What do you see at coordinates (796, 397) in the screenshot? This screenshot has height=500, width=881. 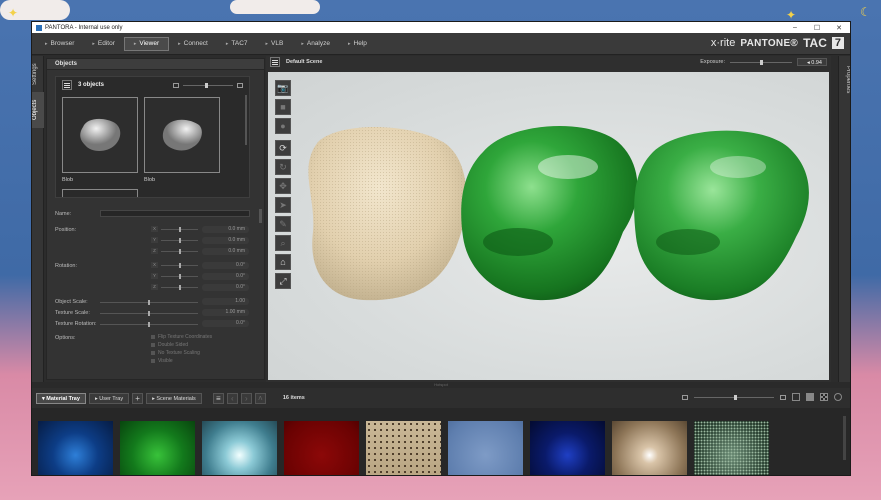 I see `view-list-icon` at bounding box center [796, 397].